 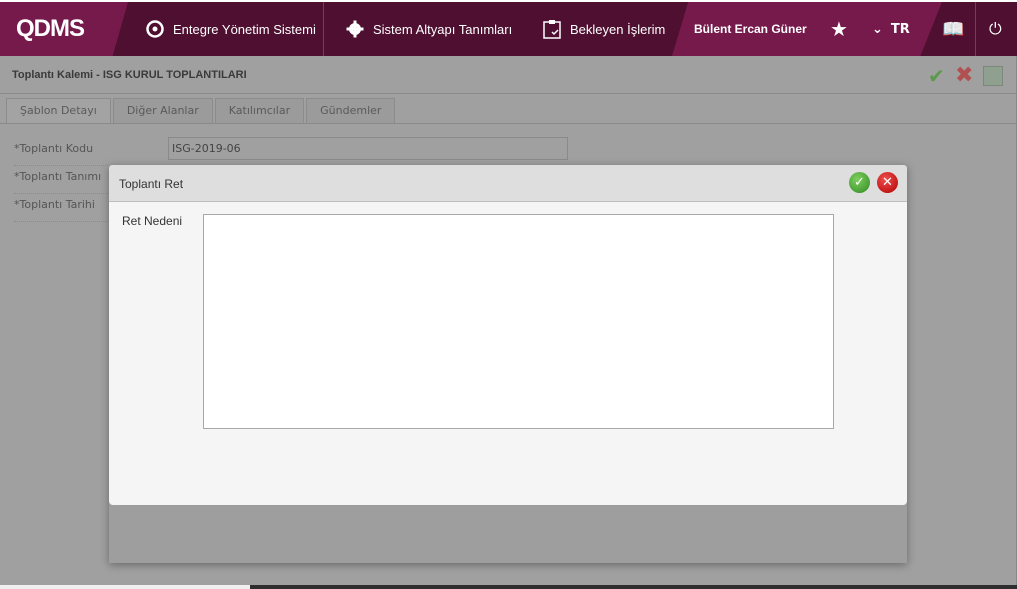 I want to click on star-icon: ★, so click(x=839, y=29).